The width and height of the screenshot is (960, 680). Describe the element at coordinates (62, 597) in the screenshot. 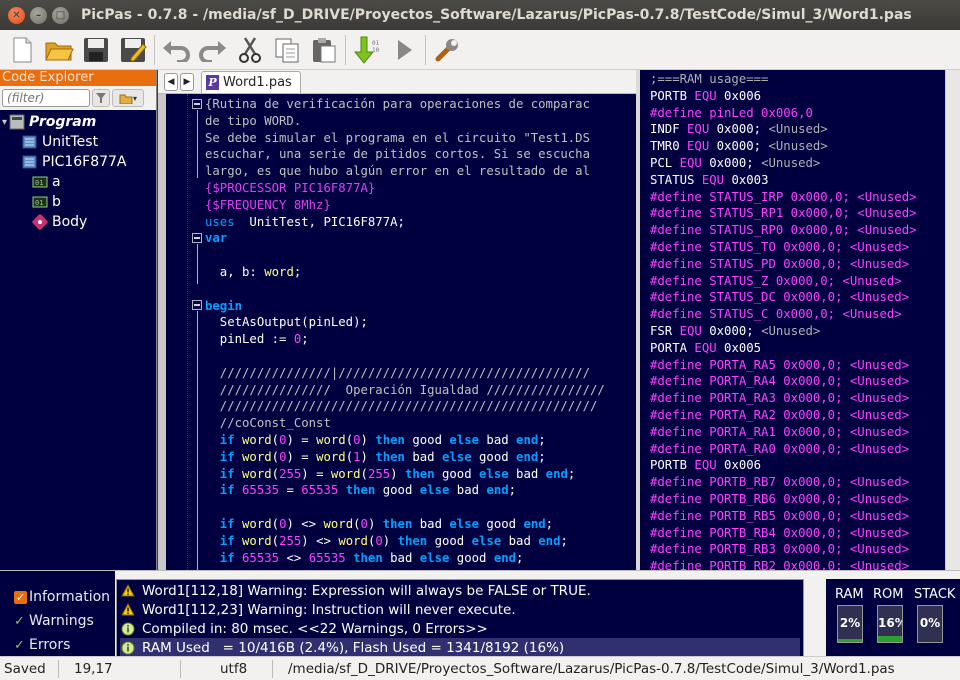

I see `filter-information: ✓ Information` at that location.